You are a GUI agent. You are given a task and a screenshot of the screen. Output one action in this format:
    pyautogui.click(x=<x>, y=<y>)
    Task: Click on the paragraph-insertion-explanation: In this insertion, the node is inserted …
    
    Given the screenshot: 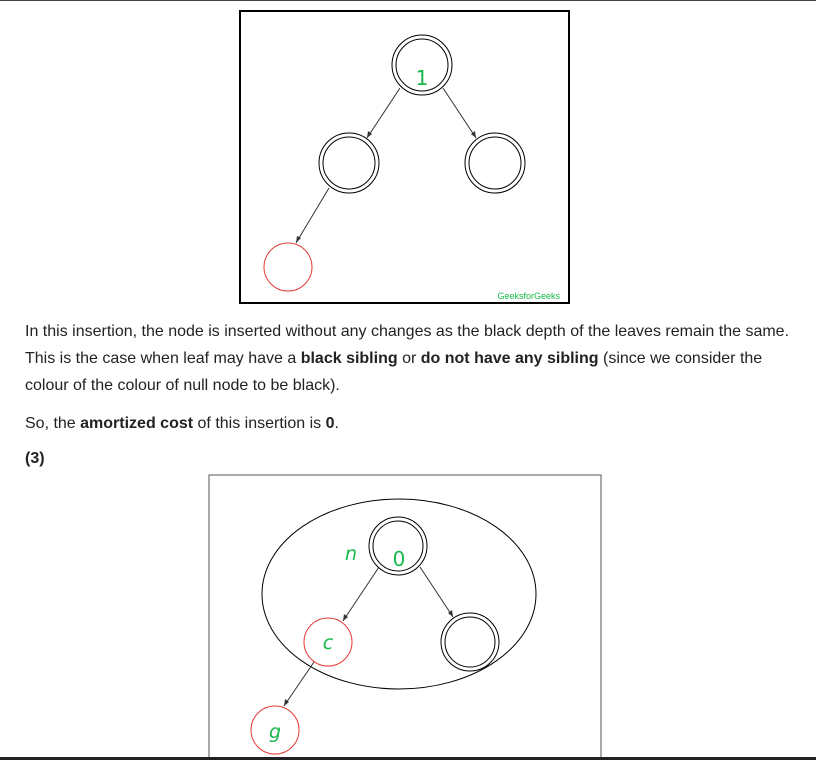 What is the action you would take?
    pyautogui.click(x=412, y=358)
    